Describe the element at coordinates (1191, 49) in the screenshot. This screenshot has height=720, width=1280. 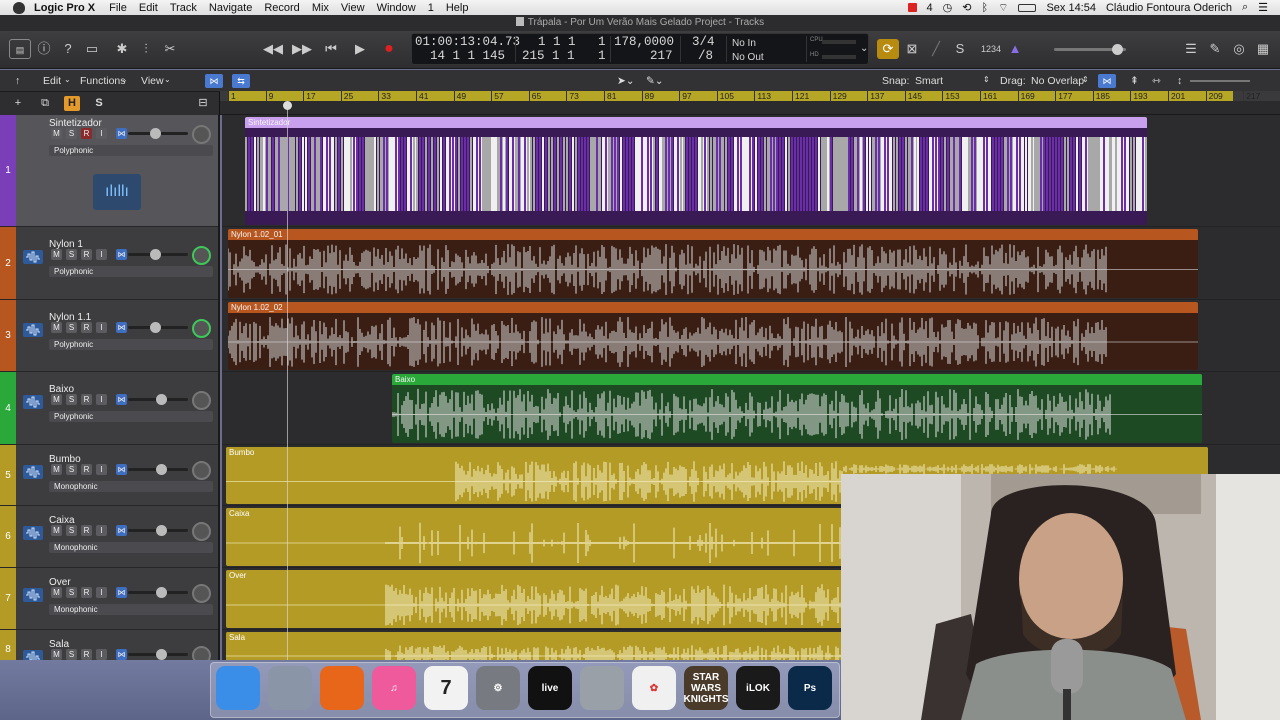
I see `list-editors-icon: ☰` at that location.